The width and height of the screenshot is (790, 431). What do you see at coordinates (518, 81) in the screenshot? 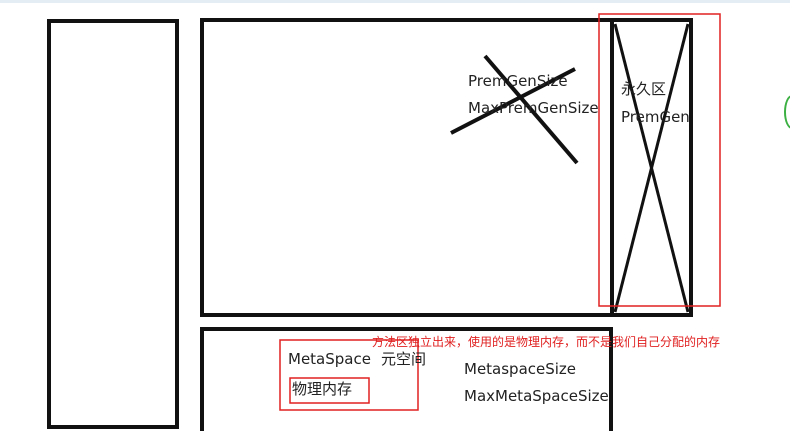
I see `permgen-size-label: PremGenSize` at bounding box center [518, 81].